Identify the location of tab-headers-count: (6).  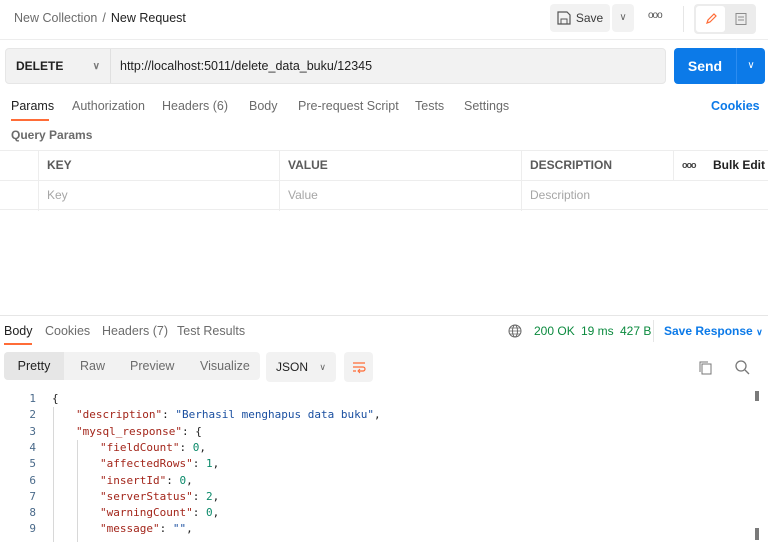
(220, 106).